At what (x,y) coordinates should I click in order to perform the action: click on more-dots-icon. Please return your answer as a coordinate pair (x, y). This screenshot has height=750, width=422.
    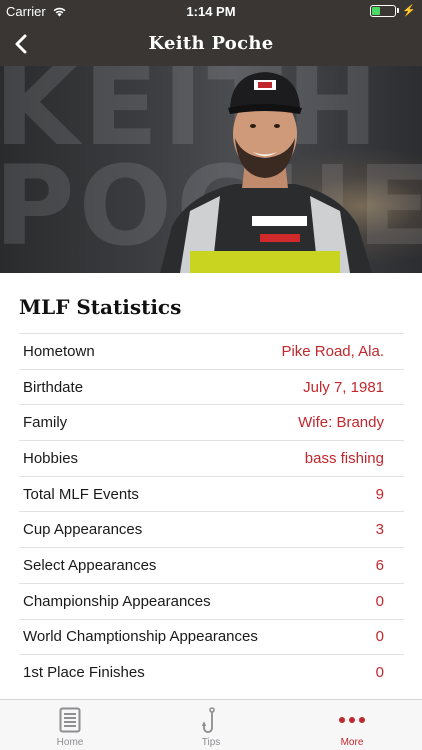
    Looking at the image, I should click on (352, 720).